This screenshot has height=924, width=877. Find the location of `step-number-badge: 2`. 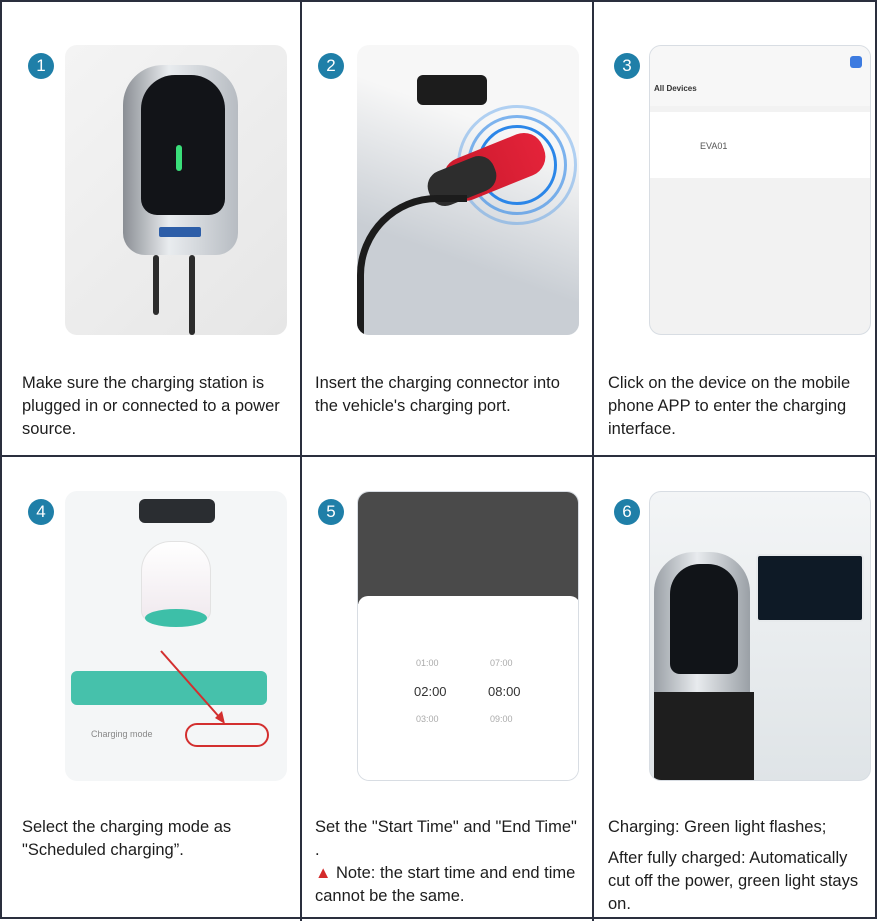

step-number-badge: 2 is located at coordinates (331, 66).